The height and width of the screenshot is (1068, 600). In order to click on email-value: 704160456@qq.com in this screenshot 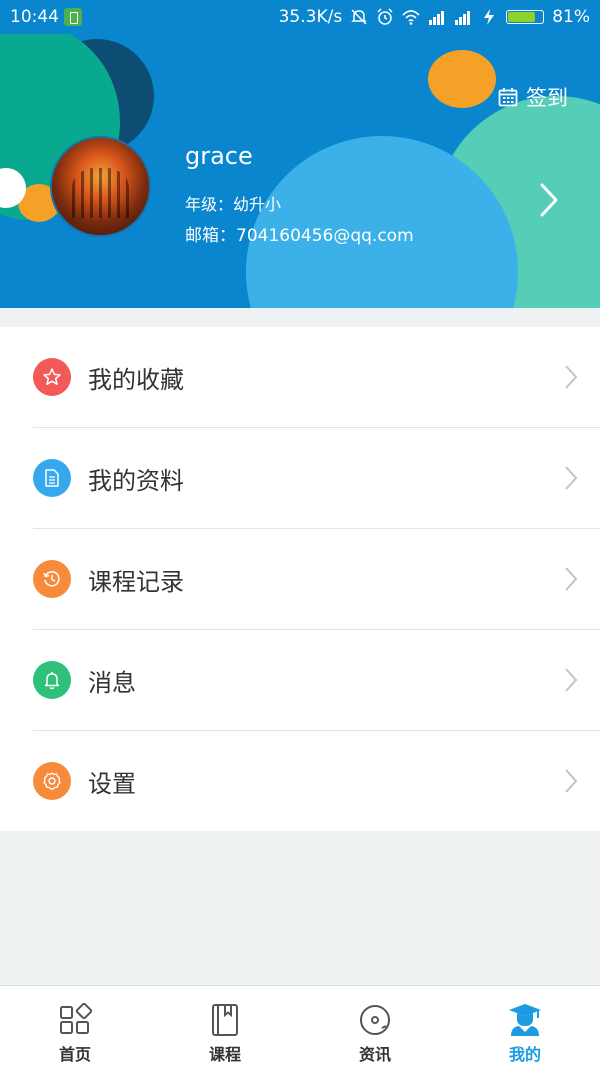, I will do `click(325, 236)`.